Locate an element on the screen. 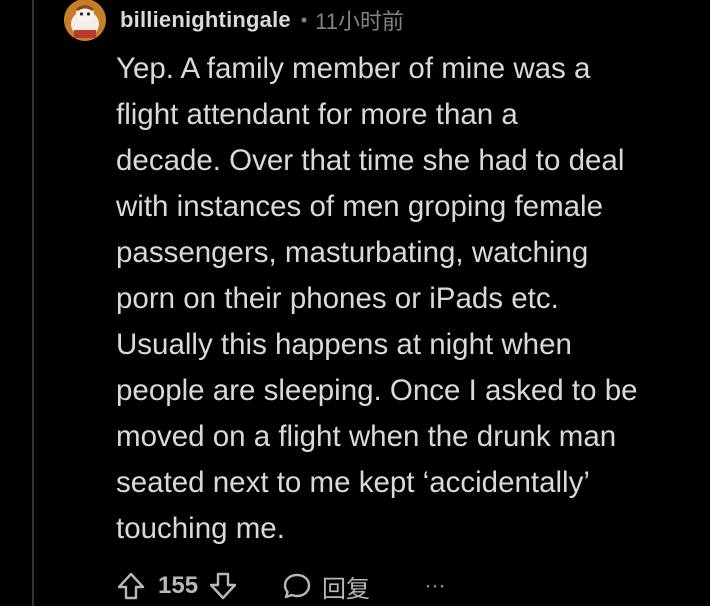  comment-header: billienightingale • 11小时前 is located at coordinates (234, 20).